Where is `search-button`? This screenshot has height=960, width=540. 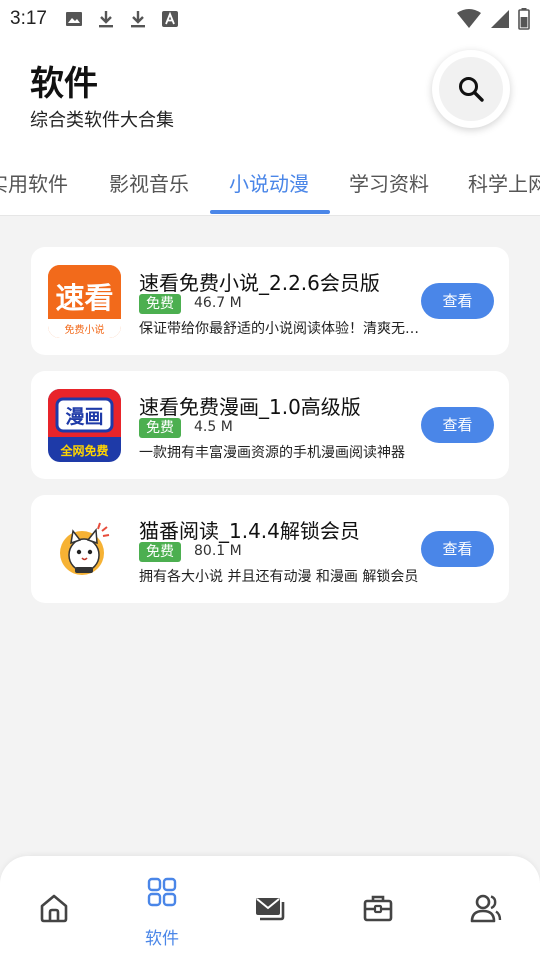
search-button is located at coordinates (471, 89).